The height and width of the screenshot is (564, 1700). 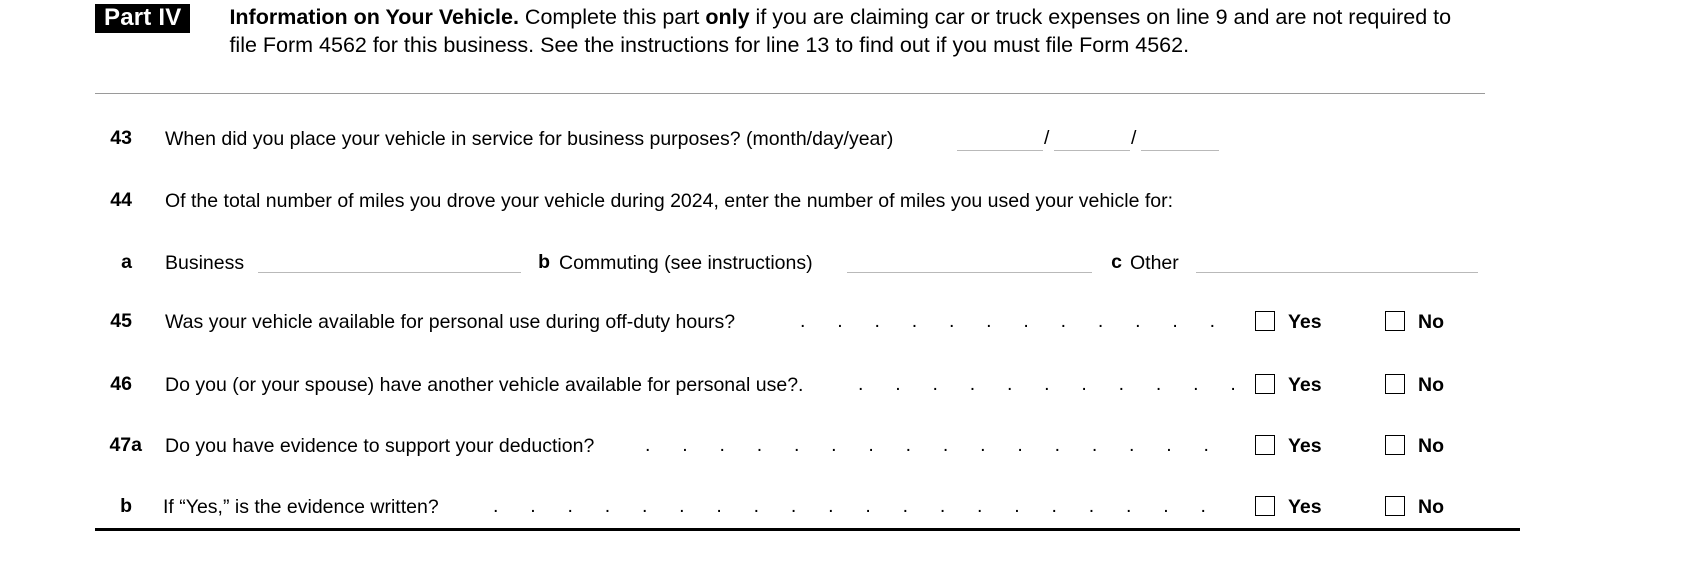 What do you see at coordinates (1395, 384) in the screenshot?
I see `line-46-no-checkbox` at bounding box center [1395, 384].